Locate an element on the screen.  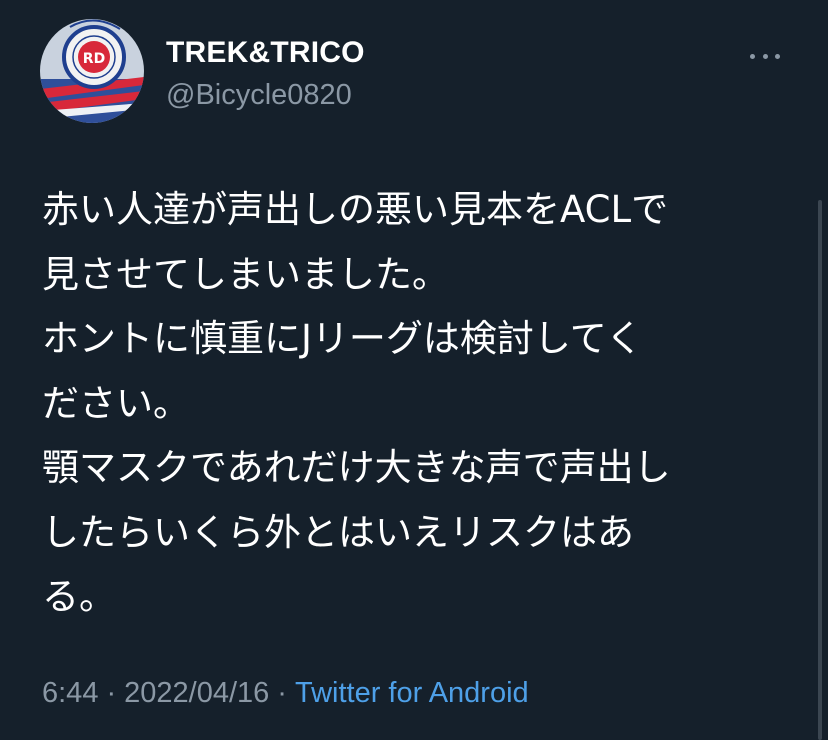
tweet-text-line: したらいくら外とはいえリスクはあ is located at coordinates (338, 532).